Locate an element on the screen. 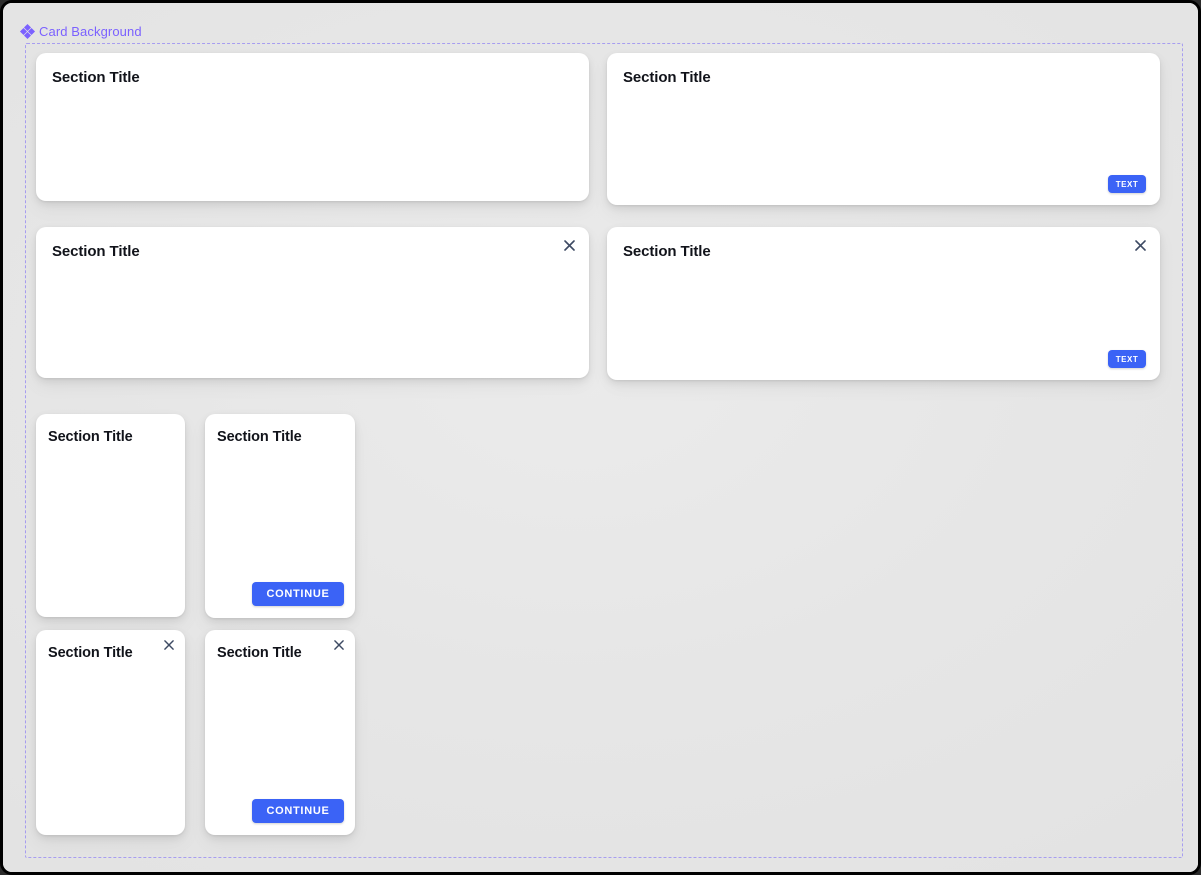  card-large-2: Section Title TEXT is located at coordinates (883, 129).